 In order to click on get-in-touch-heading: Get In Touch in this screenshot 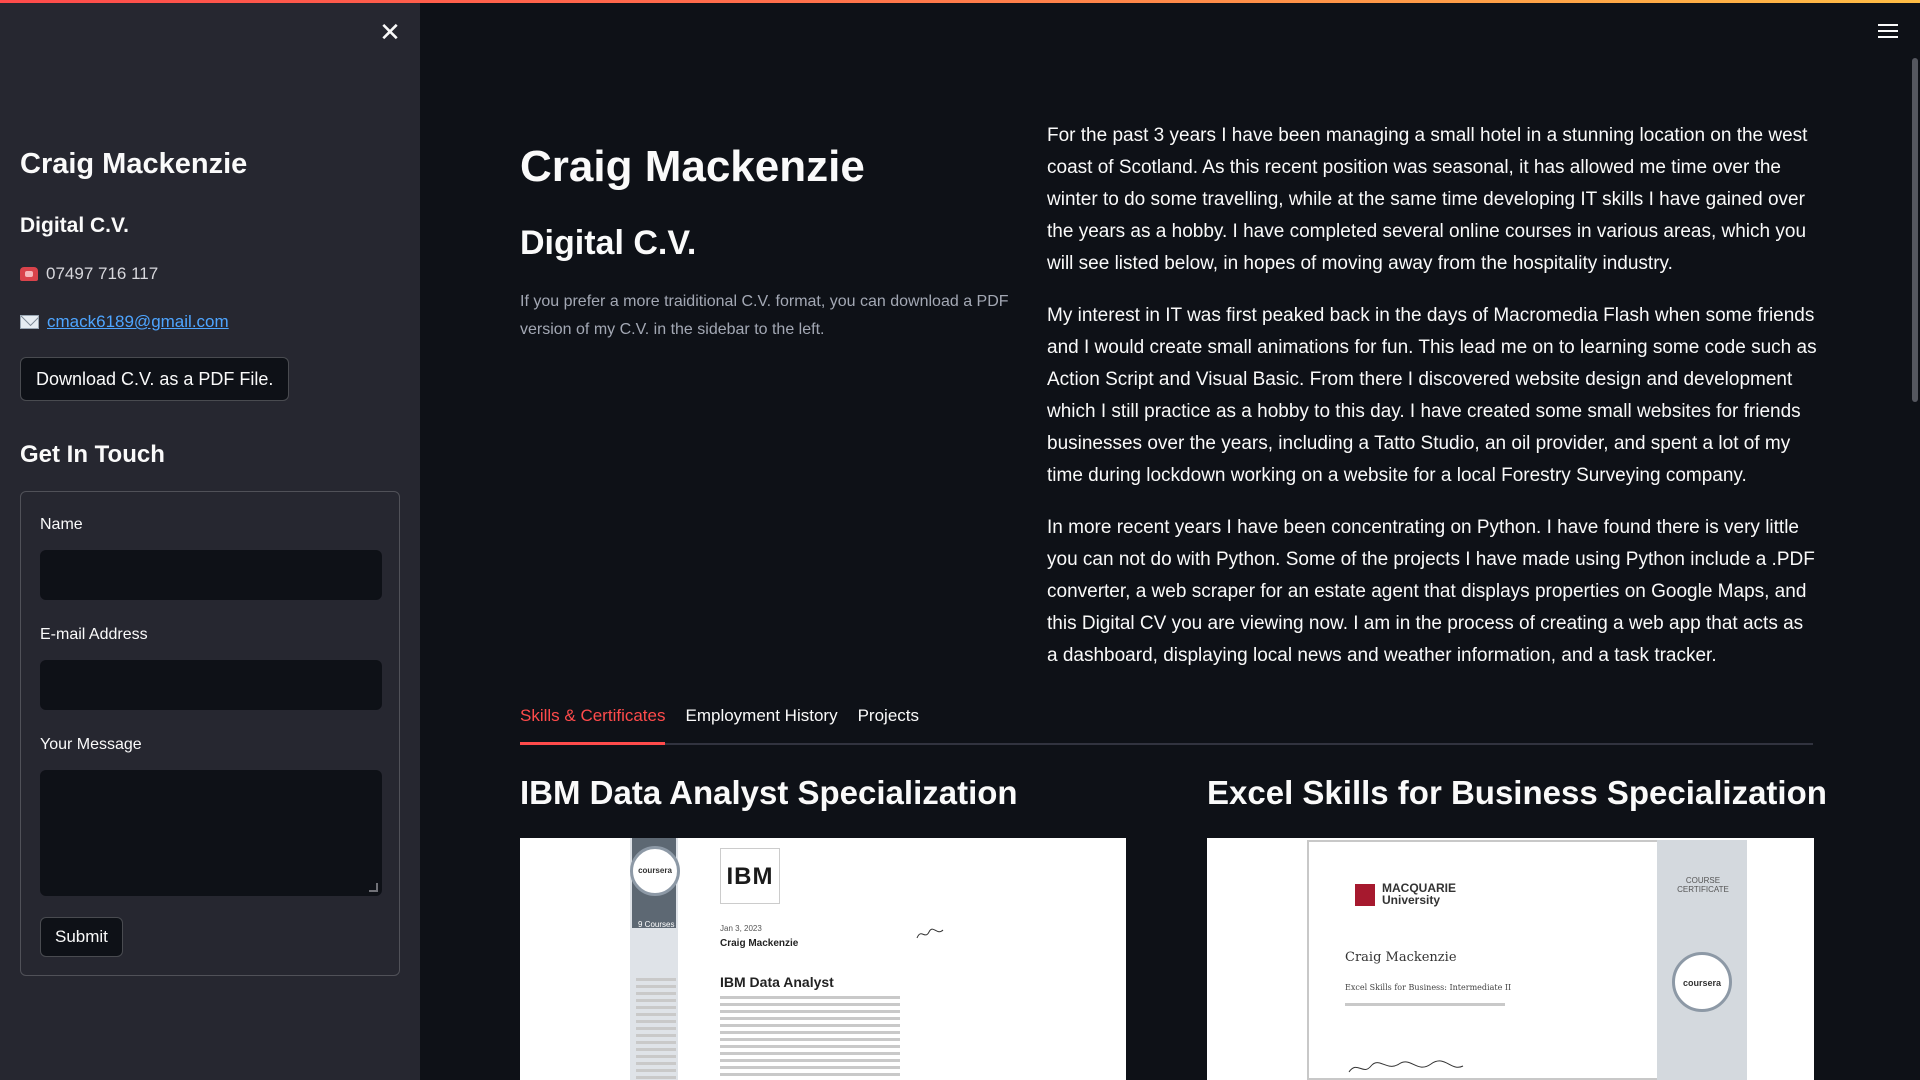, I will do `click(92, 454)`.